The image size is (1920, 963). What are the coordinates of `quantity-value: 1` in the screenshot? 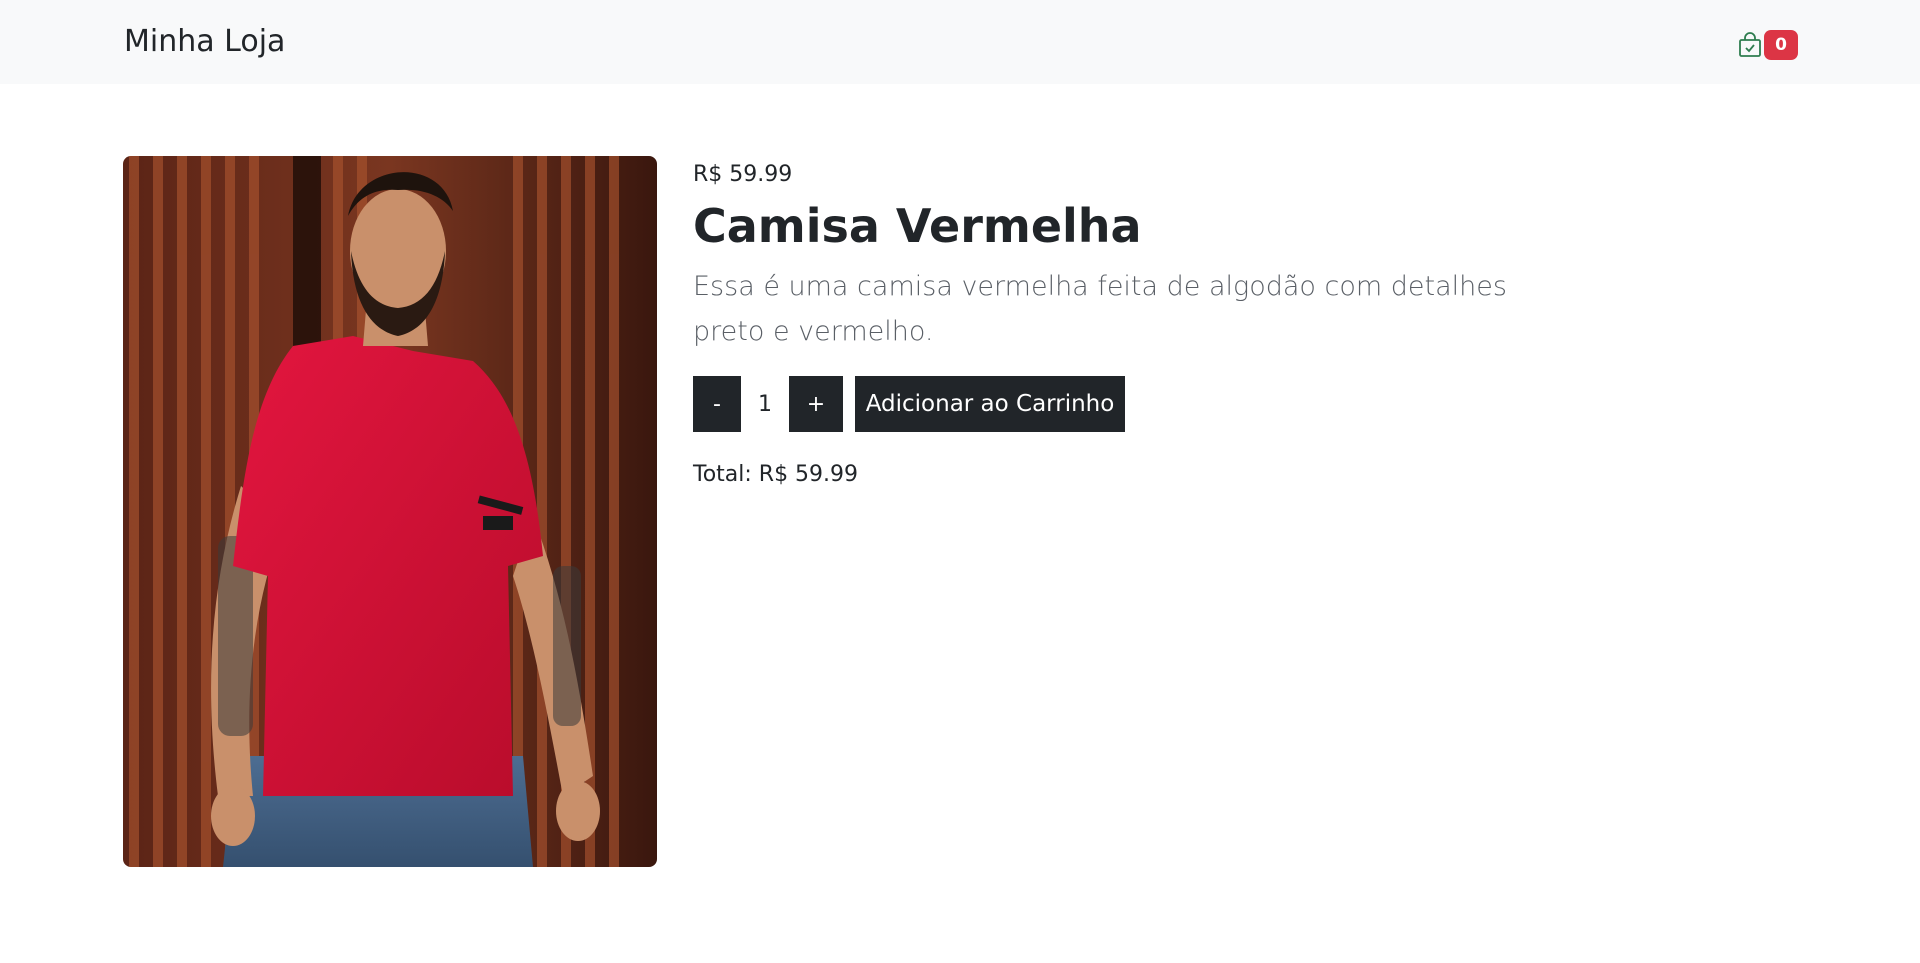 It's located at (765, 404).